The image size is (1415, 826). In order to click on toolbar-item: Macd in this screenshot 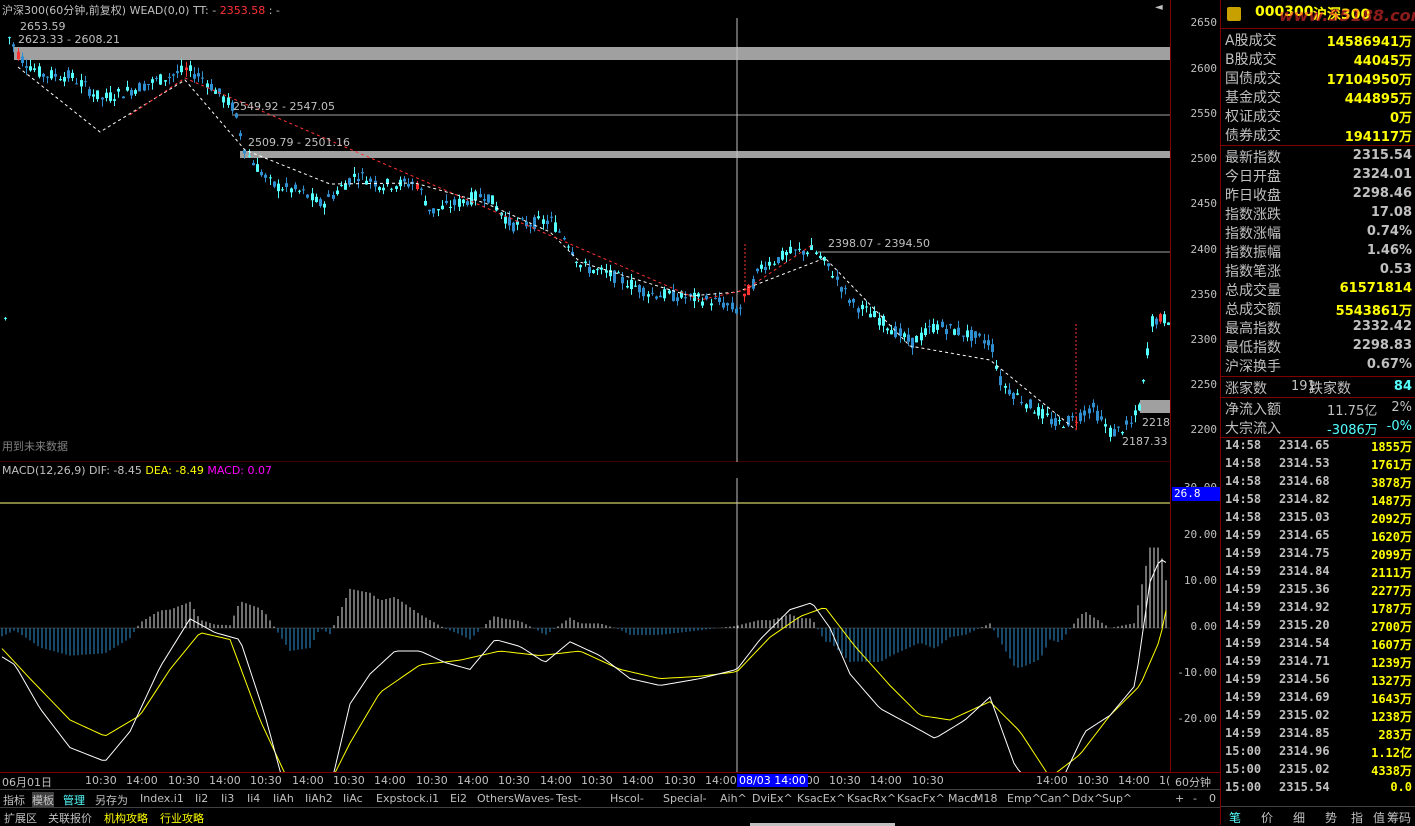, I will do `click(962, 798)`.